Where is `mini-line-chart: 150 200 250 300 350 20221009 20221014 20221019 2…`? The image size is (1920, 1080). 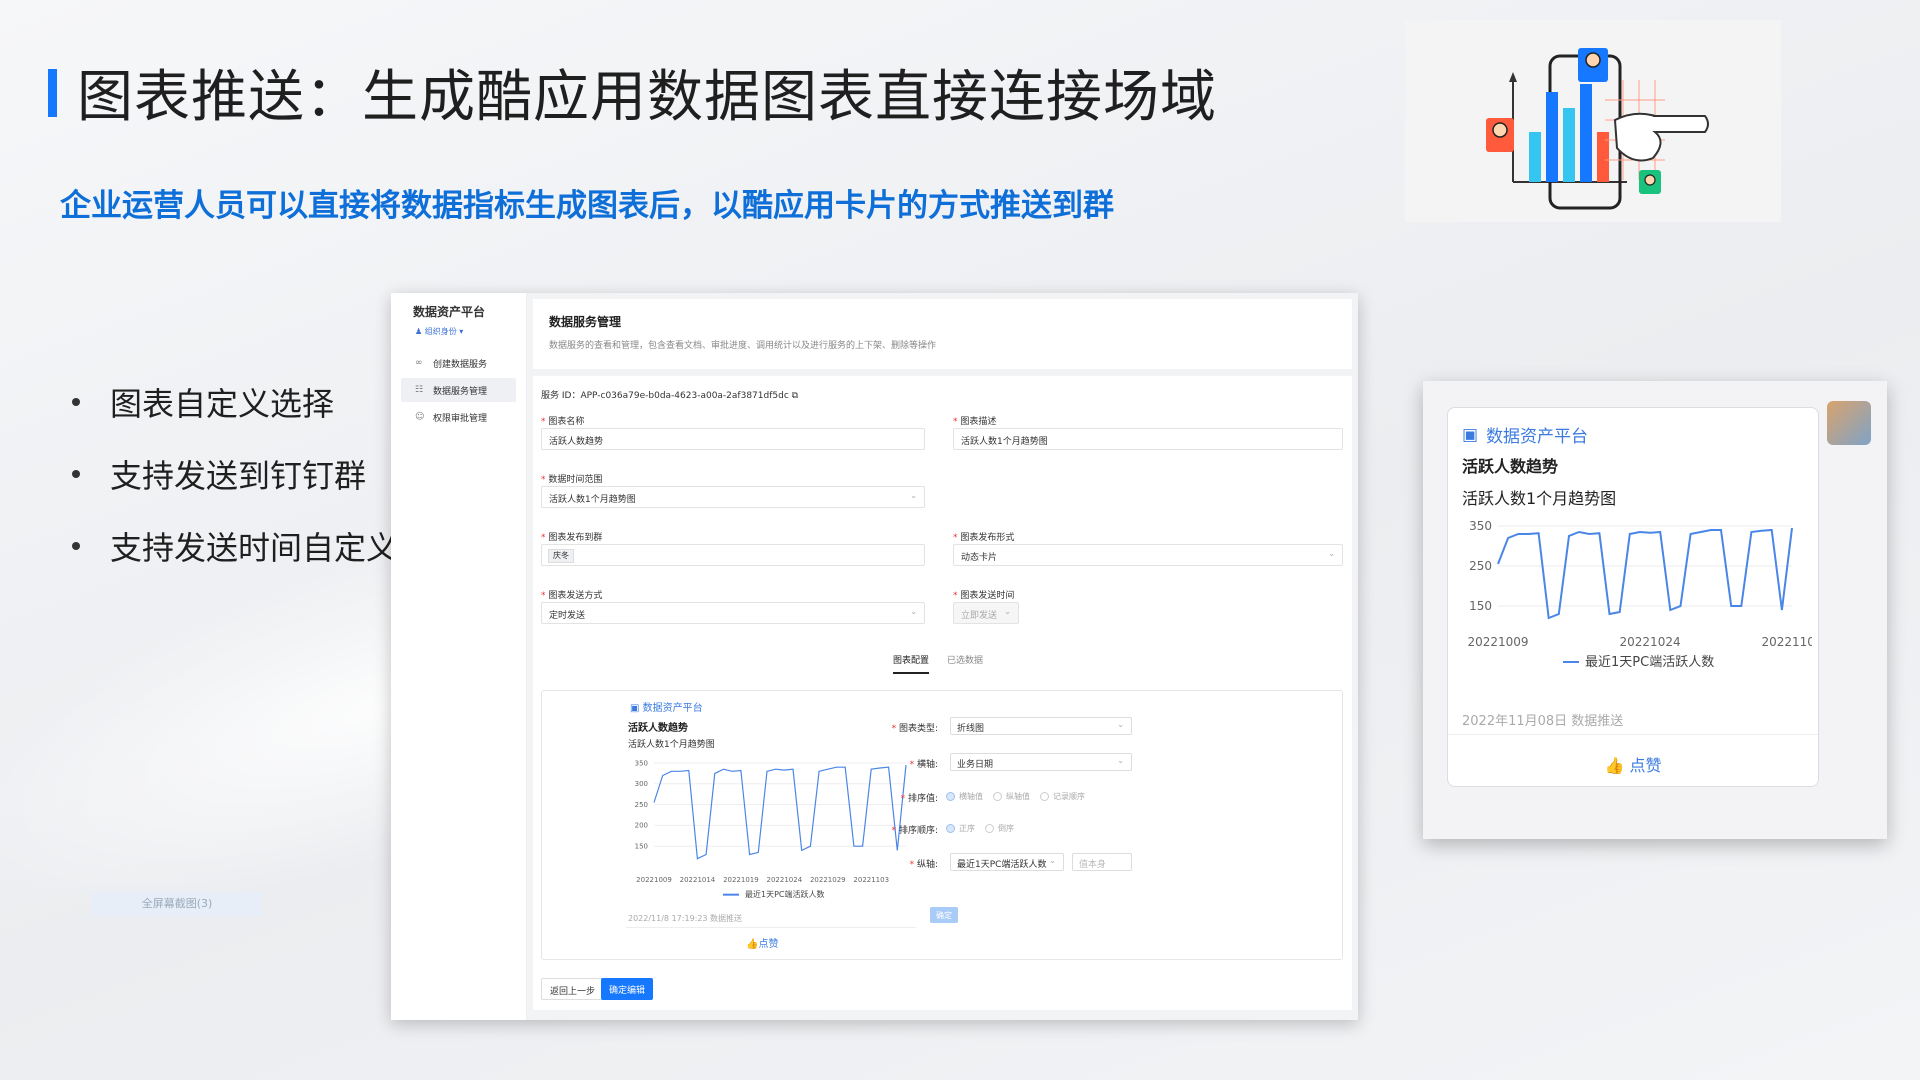 mini-line-chart: 150 200 250 300 350 20221009 20221014 20221019 2… is located at coordinates (771, 829).